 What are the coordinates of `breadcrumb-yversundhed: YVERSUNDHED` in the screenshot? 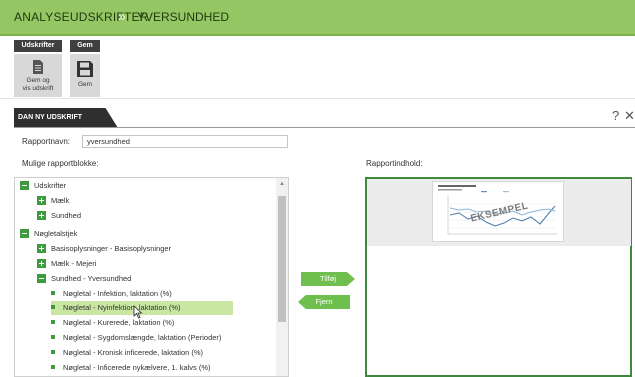 It's located at (183, 17).